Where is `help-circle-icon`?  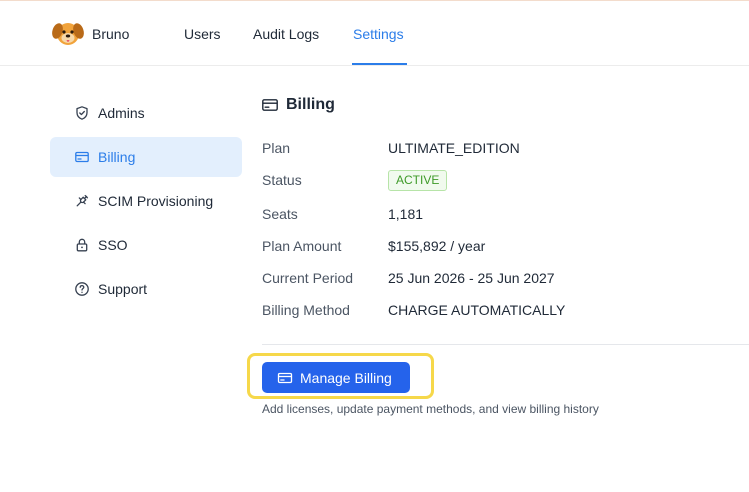 help-circle-icon is located at coordinates (82, 289).